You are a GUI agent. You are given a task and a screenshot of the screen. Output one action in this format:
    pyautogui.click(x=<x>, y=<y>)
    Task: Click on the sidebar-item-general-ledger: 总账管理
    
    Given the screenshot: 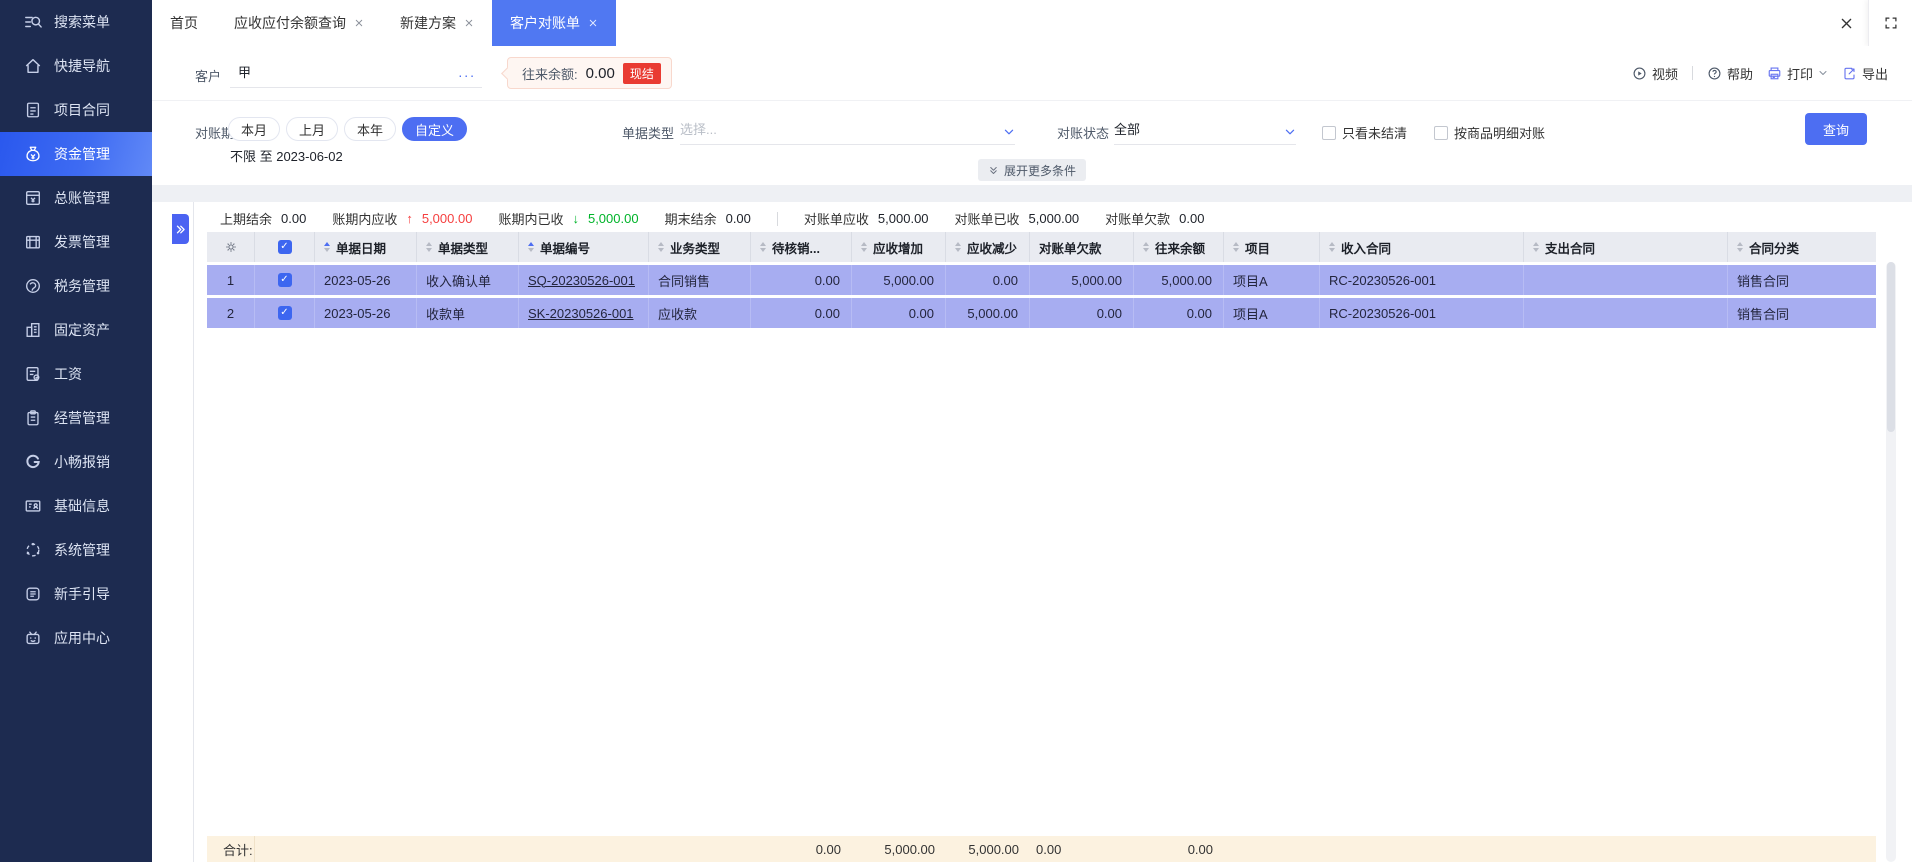 What is the action you would take?
    pyautogui.click(x=76, y=198)
    